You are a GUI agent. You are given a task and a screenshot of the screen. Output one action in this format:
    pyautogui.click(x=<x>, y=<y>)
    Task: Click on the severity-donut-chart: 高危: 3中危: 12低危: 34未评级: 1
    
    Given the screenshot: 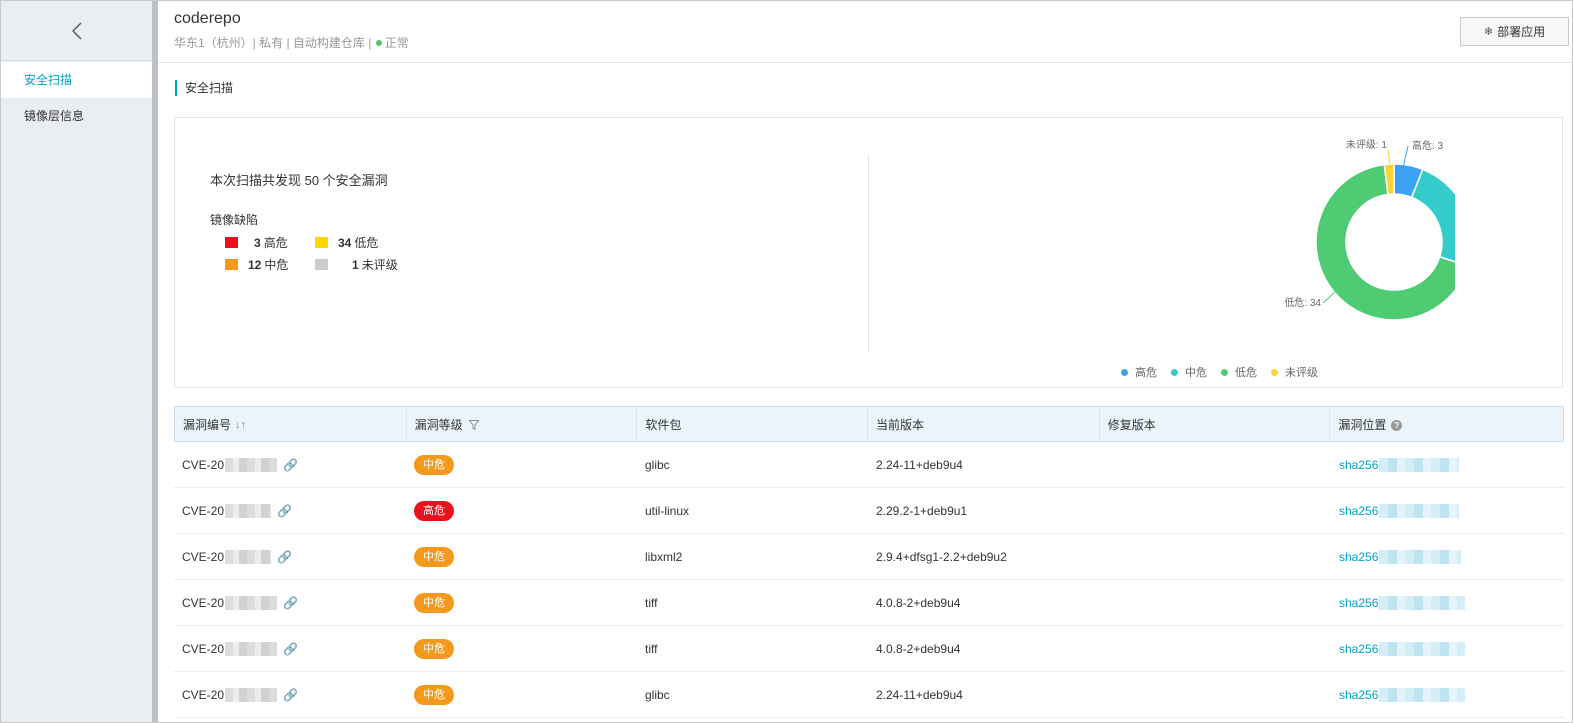 What is the action you would take?
    pyautogui.click(x=1369, y=230)
    